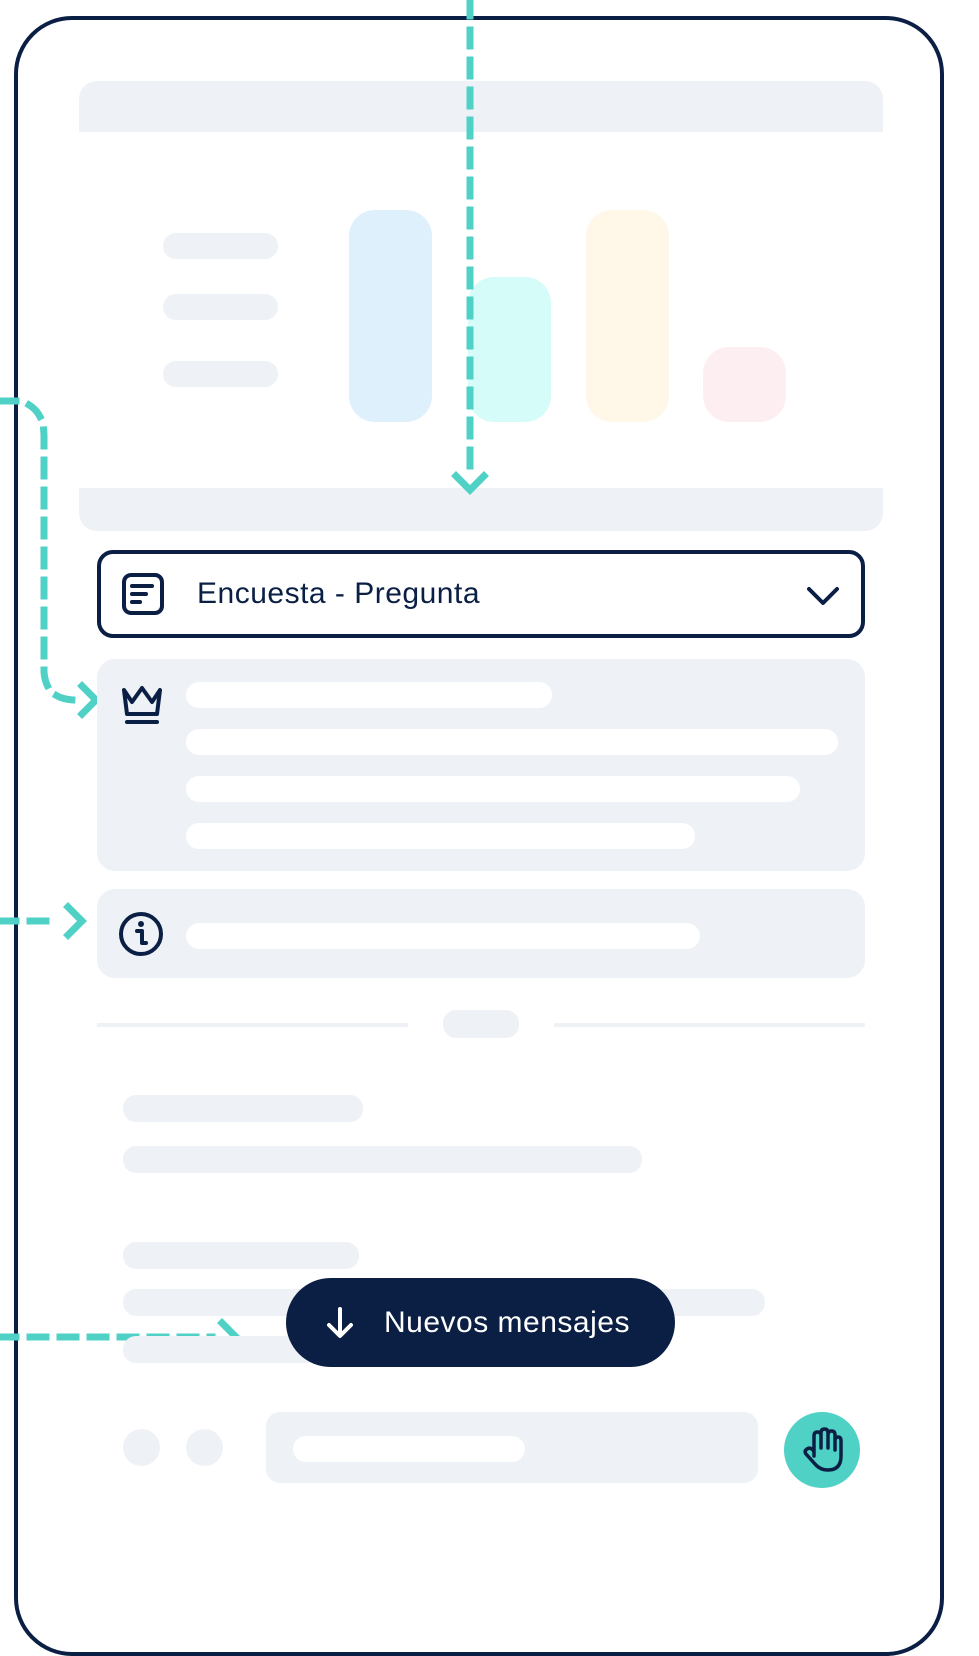  I want to click on raise-hand-button, so click(822, 1450).